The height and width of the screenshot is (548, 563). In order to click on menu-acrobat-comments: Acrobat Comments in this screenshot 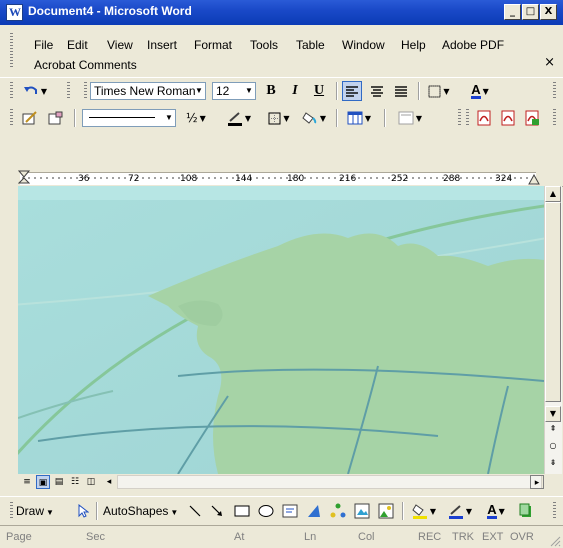, I will do `click(85, 65)`.